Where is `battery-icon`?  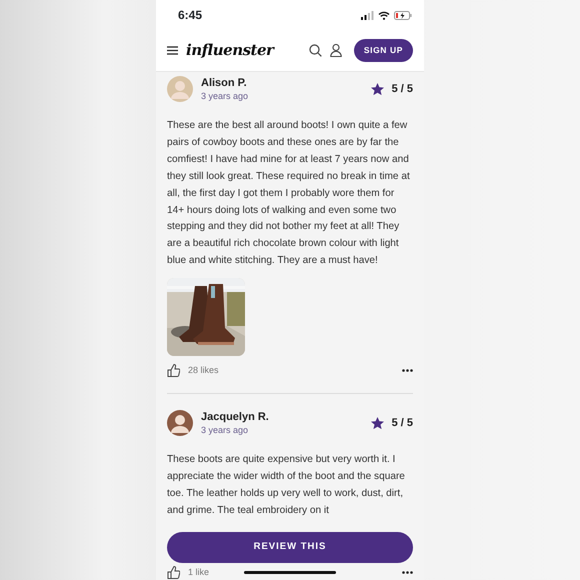 battery-icon is located at coordinates (403, 15).